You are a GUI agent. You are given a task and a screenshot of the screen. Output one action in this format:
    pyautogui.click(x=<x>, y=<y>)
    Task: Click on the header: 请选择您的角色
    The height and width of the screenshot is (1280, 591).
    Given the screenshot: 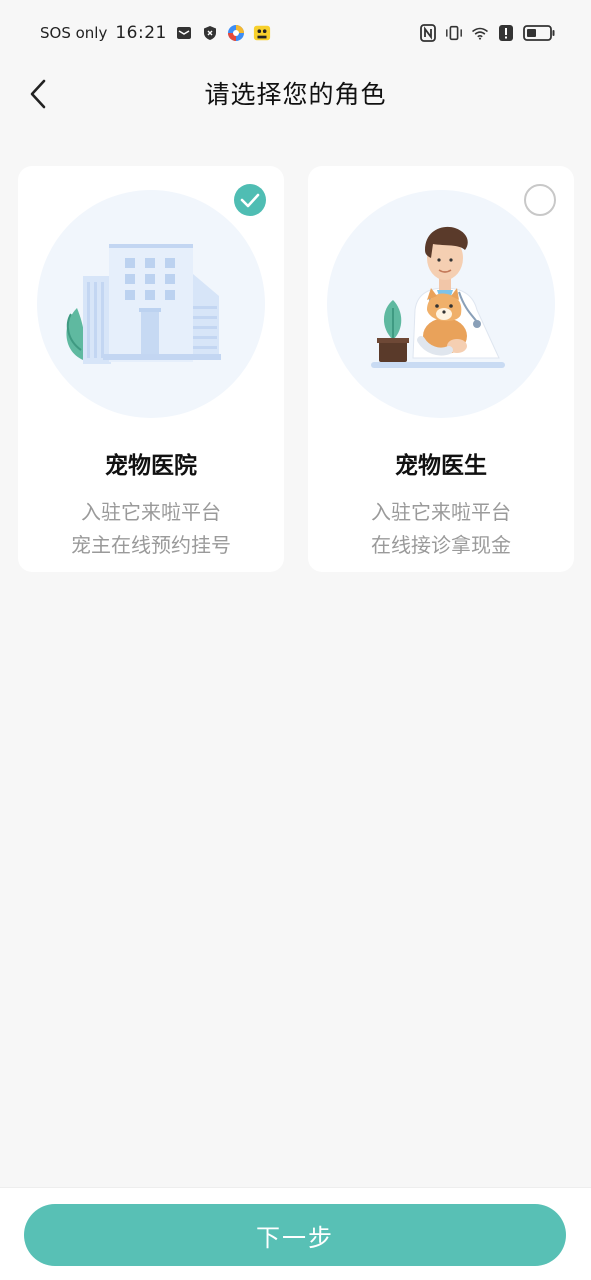 What is the action you would take?
    pyautogui.click(x=295, y=93)
    